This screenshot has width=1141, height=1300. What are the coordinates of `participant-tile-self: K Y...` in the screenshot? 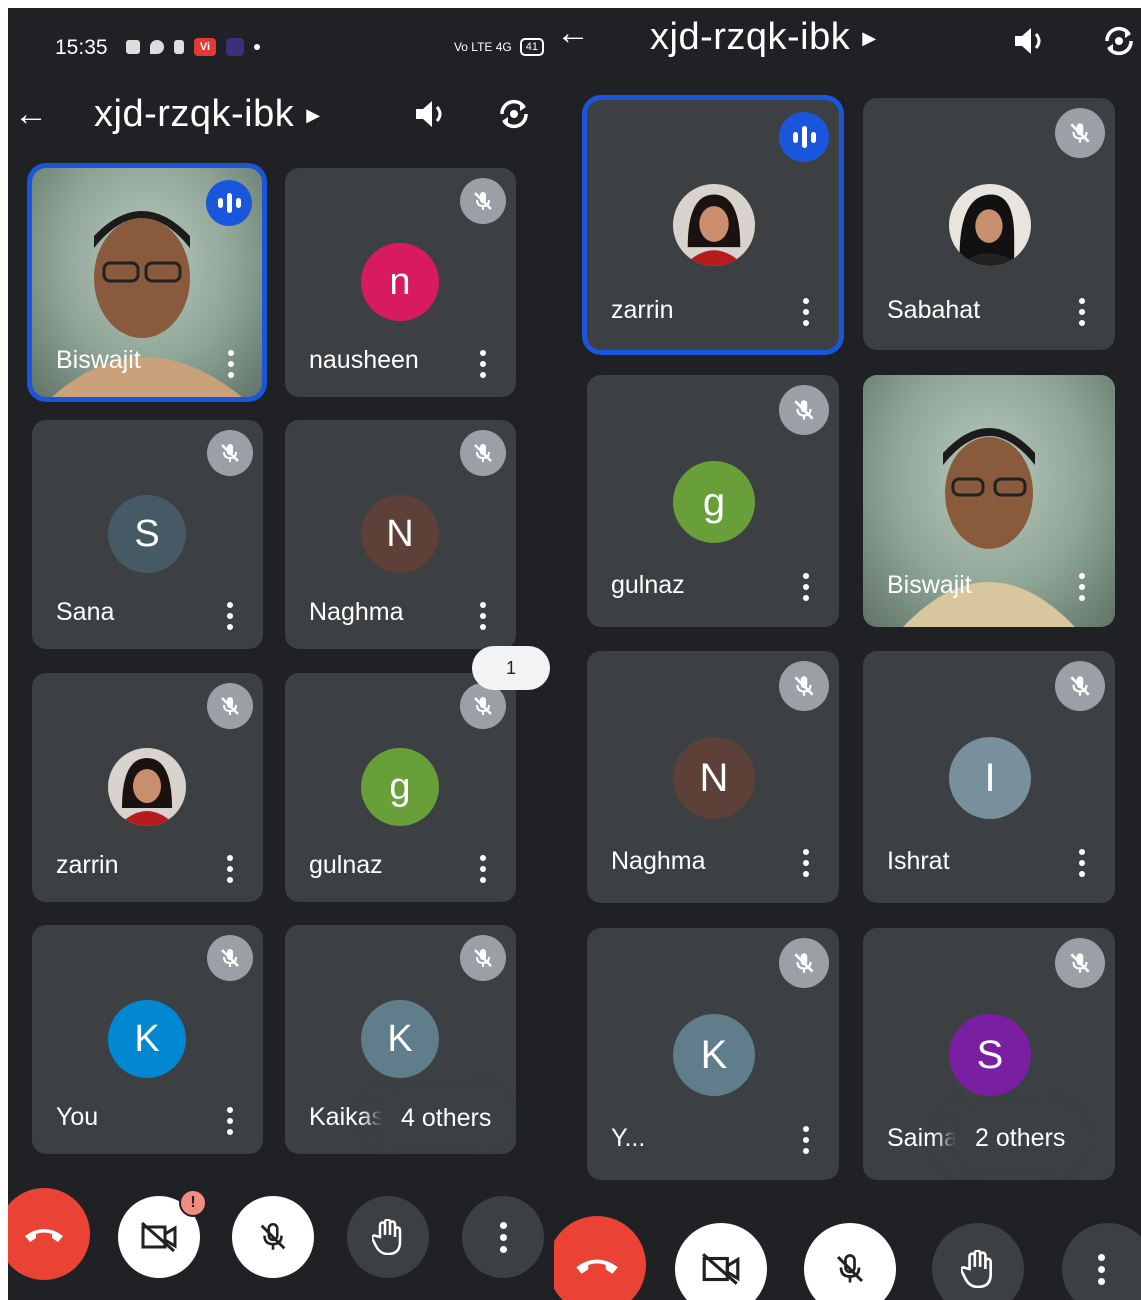 It's located at (713, 1054).